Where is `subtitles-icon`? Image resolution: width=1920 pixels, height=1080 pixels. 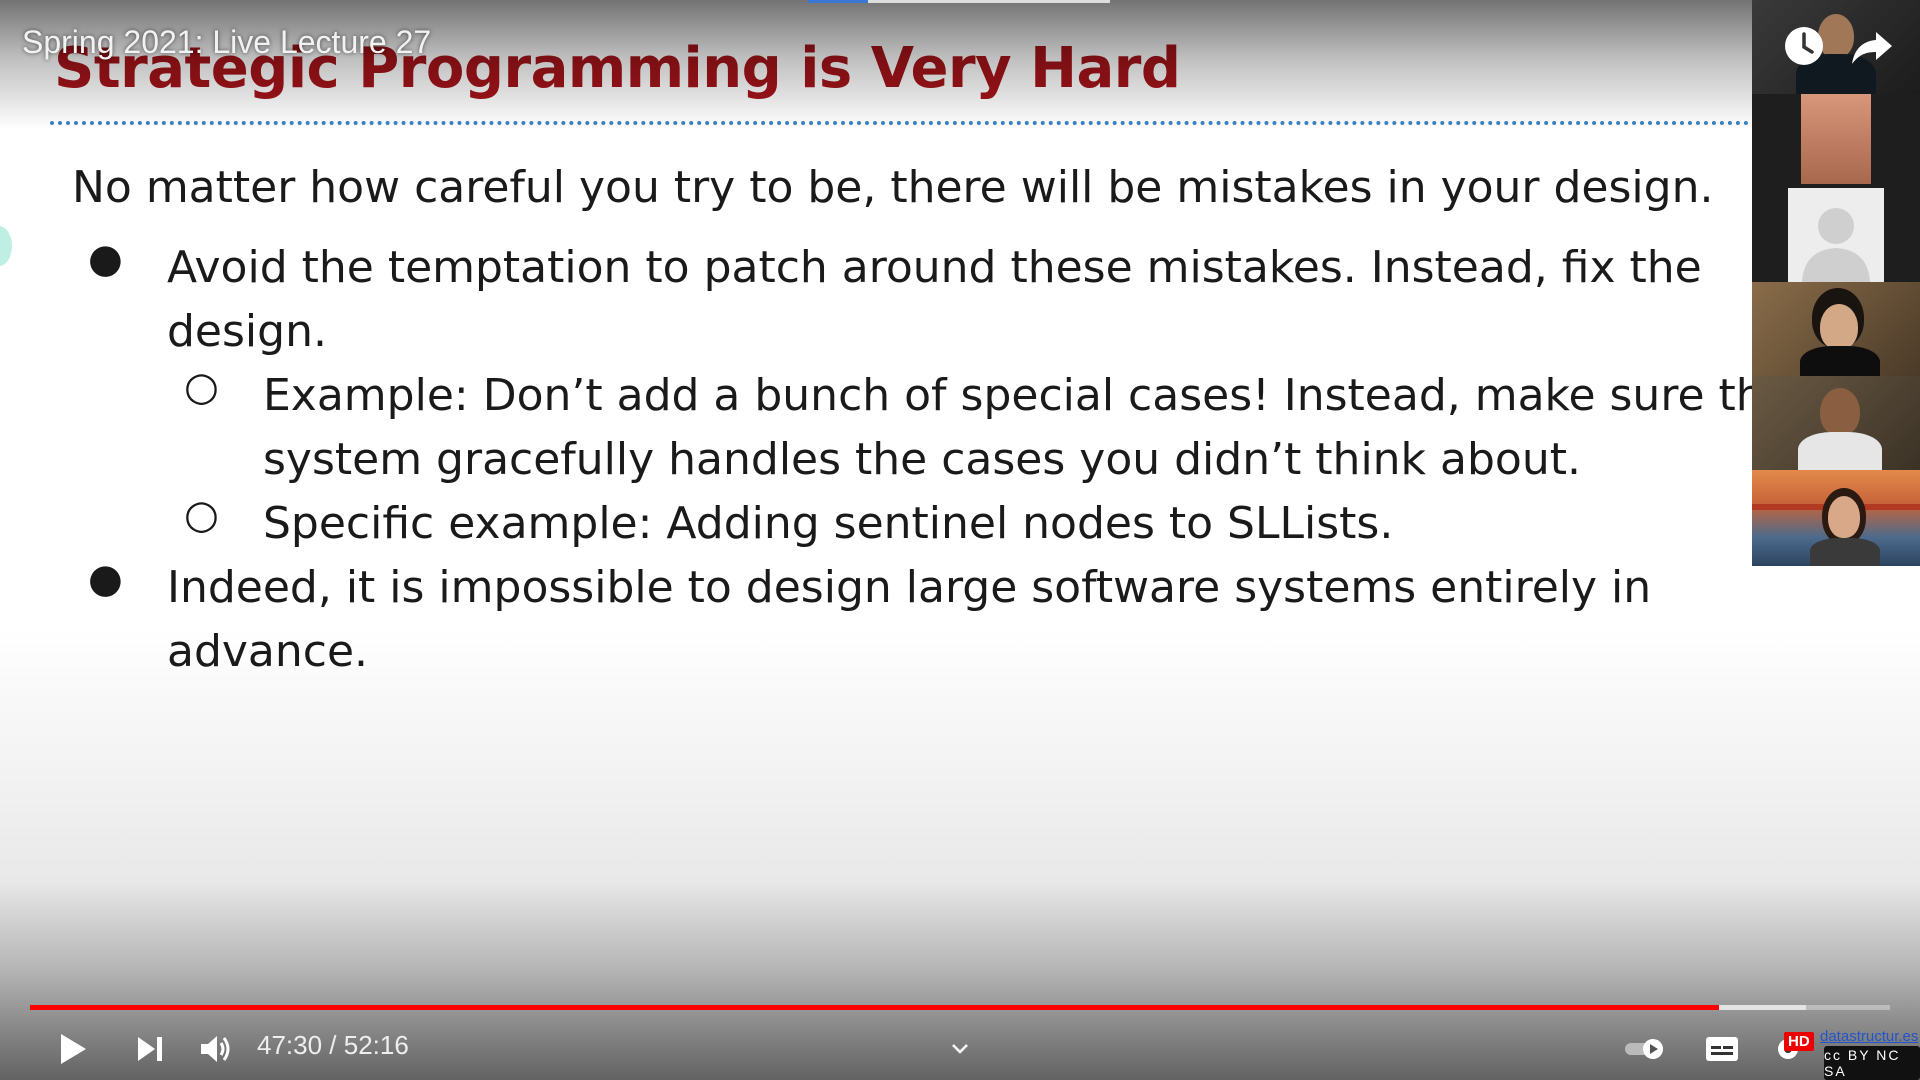
subtitles-icon is located at coordinates (1722, 1049).